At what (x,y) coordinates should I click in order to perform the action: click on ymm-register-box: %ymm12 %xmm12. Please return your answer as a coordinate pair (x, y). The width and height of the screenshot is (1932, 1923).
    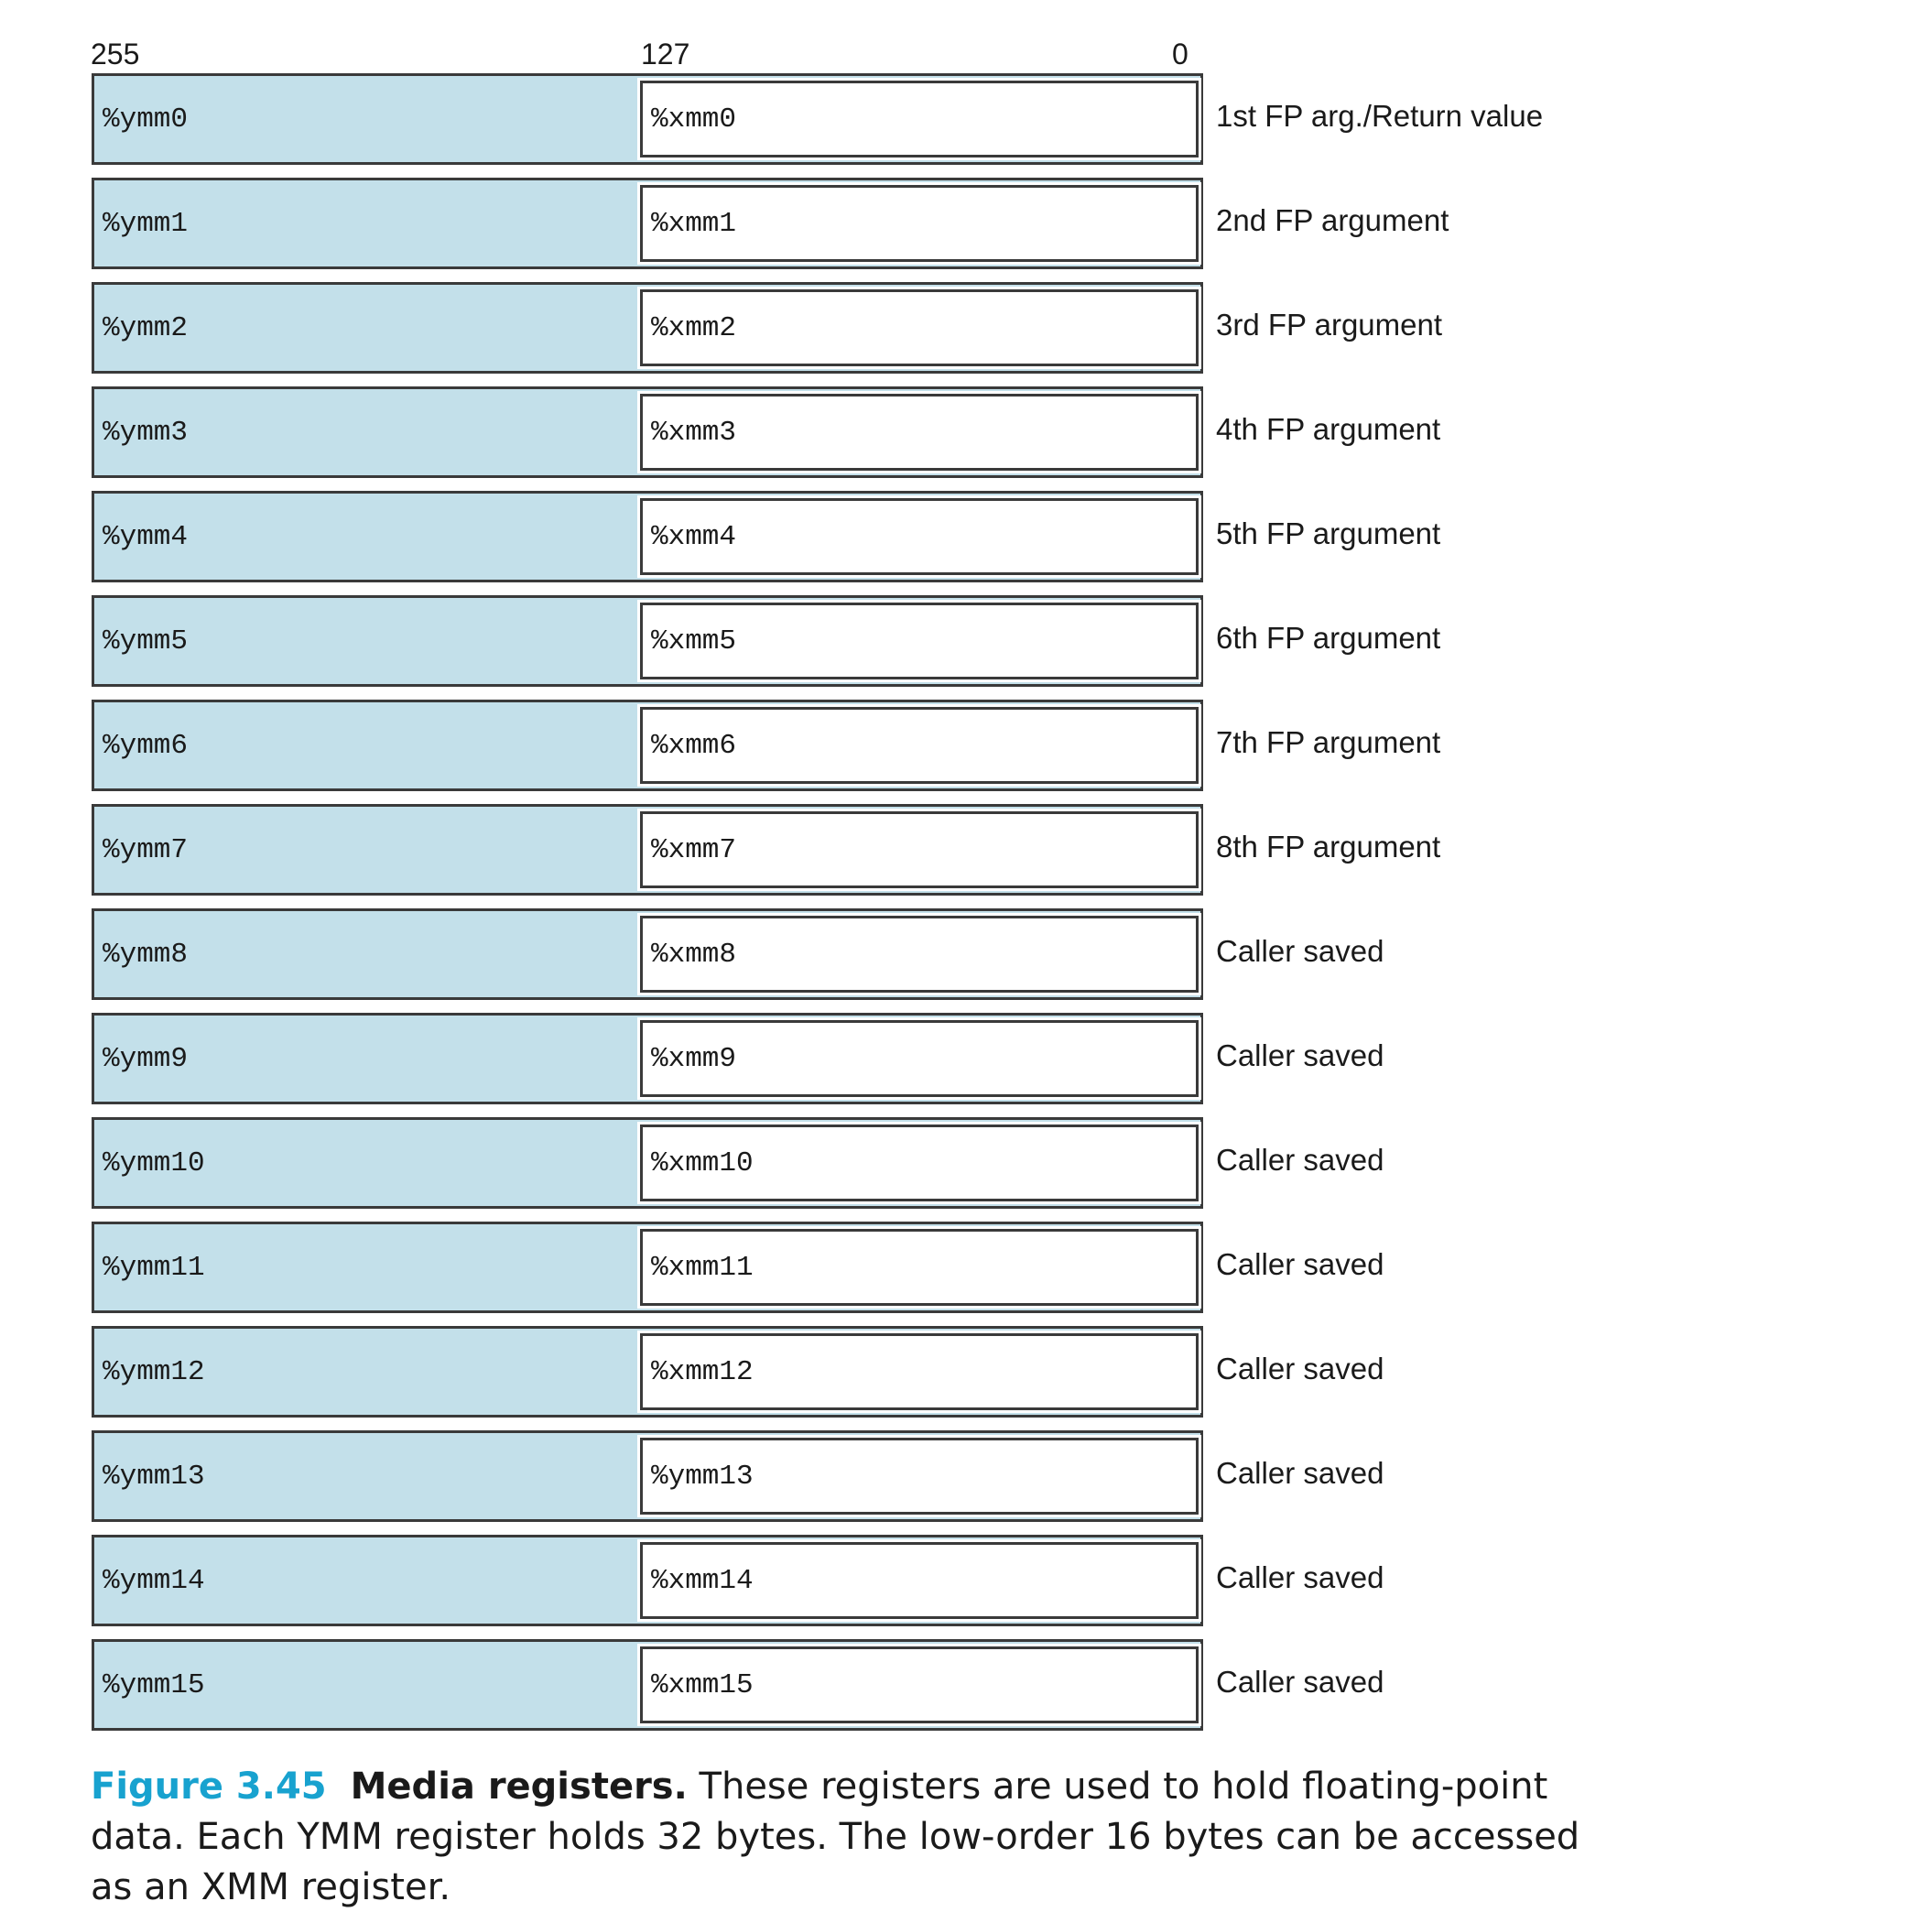
    Looking at the image, I should click on (647, 1372).